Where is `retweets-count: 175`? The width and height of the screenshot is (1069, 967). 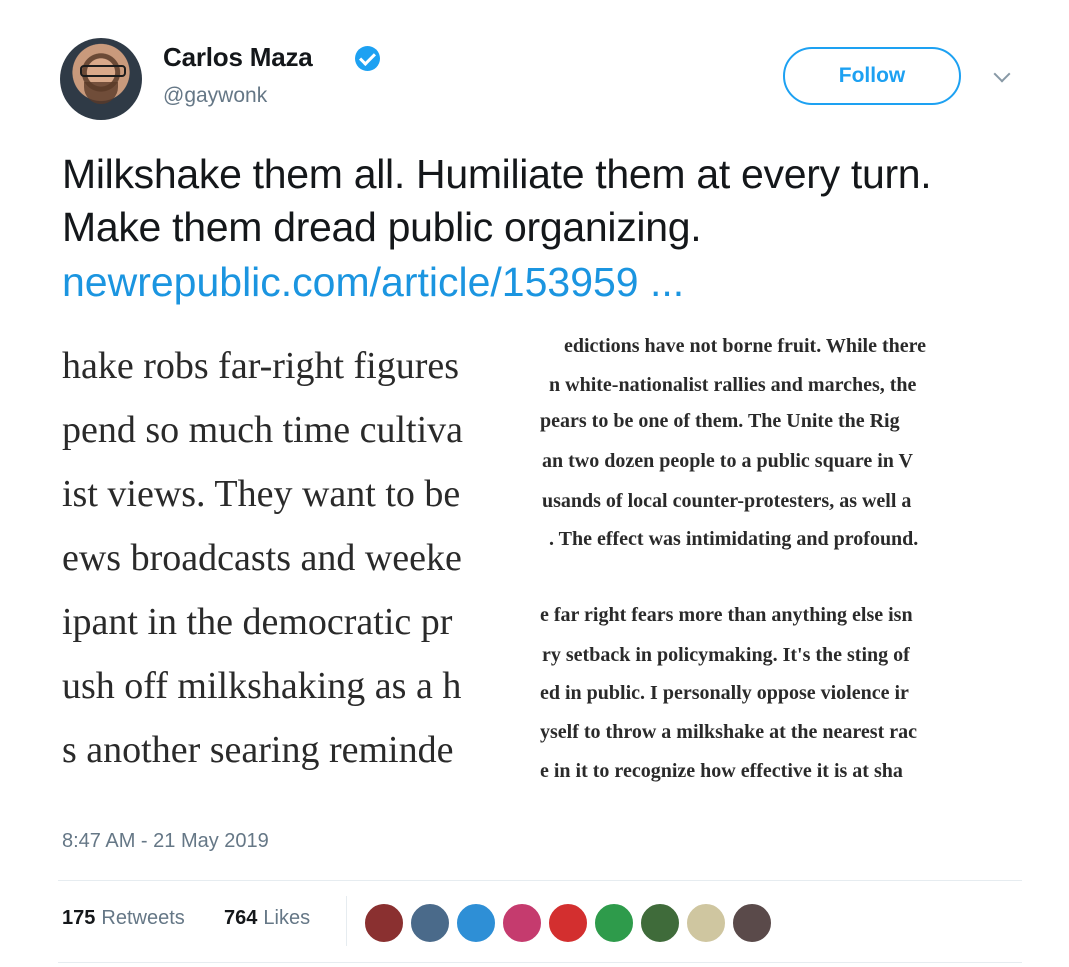
retweets-count: 175 is located at coordinates (79, 918).